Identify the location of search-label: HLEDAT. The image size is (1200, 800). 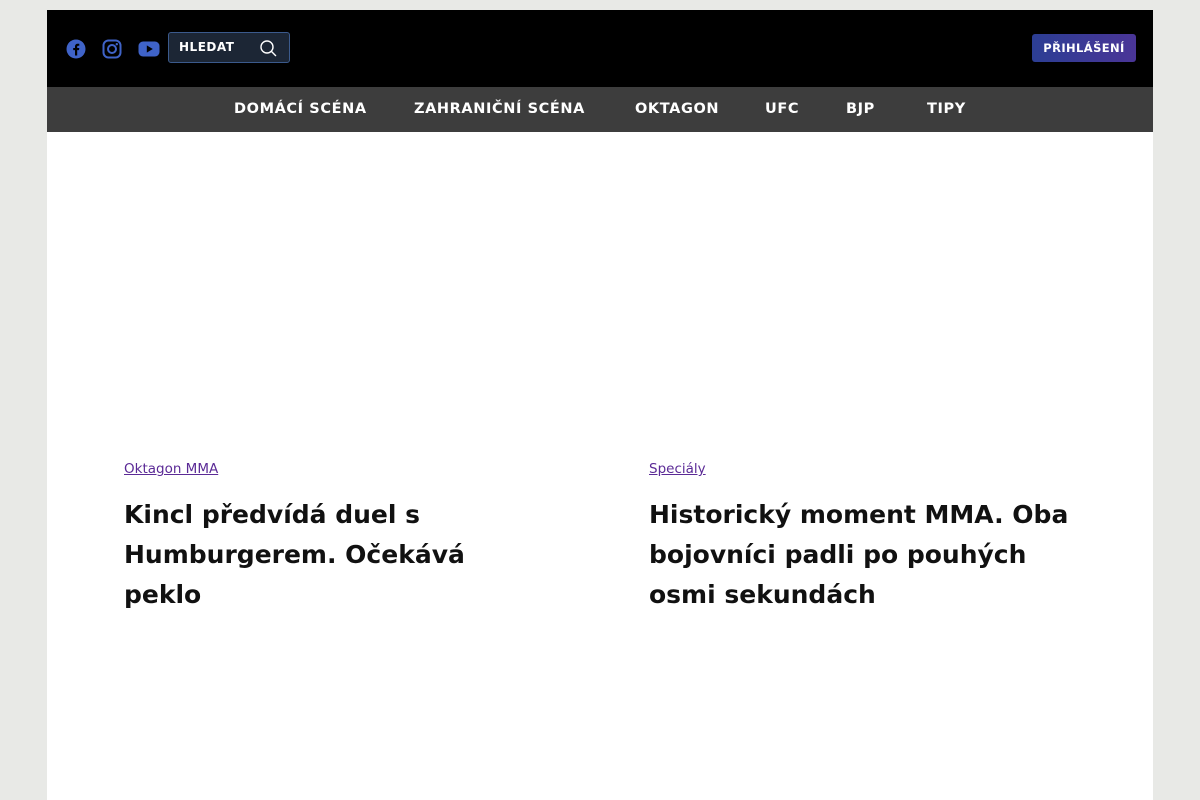
(207, 47).